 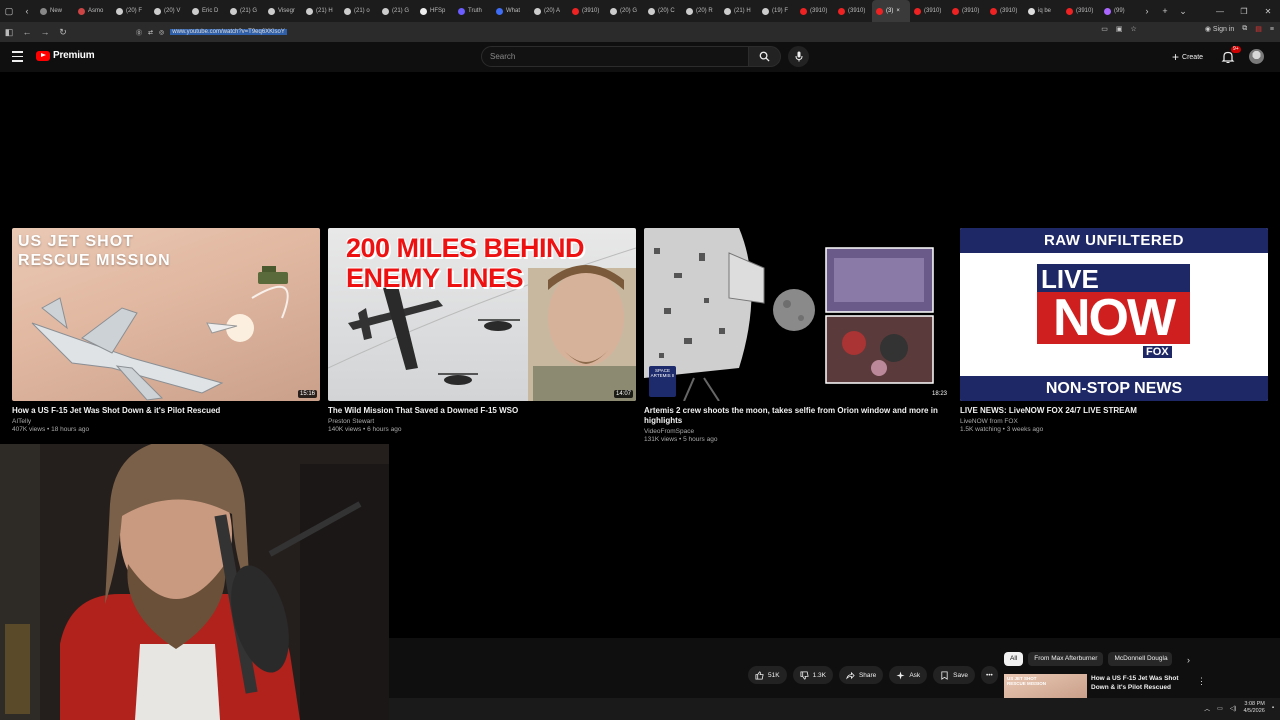 I want to click on channel-name: LiveNOW from FOX, so click(x=1114, y=421).